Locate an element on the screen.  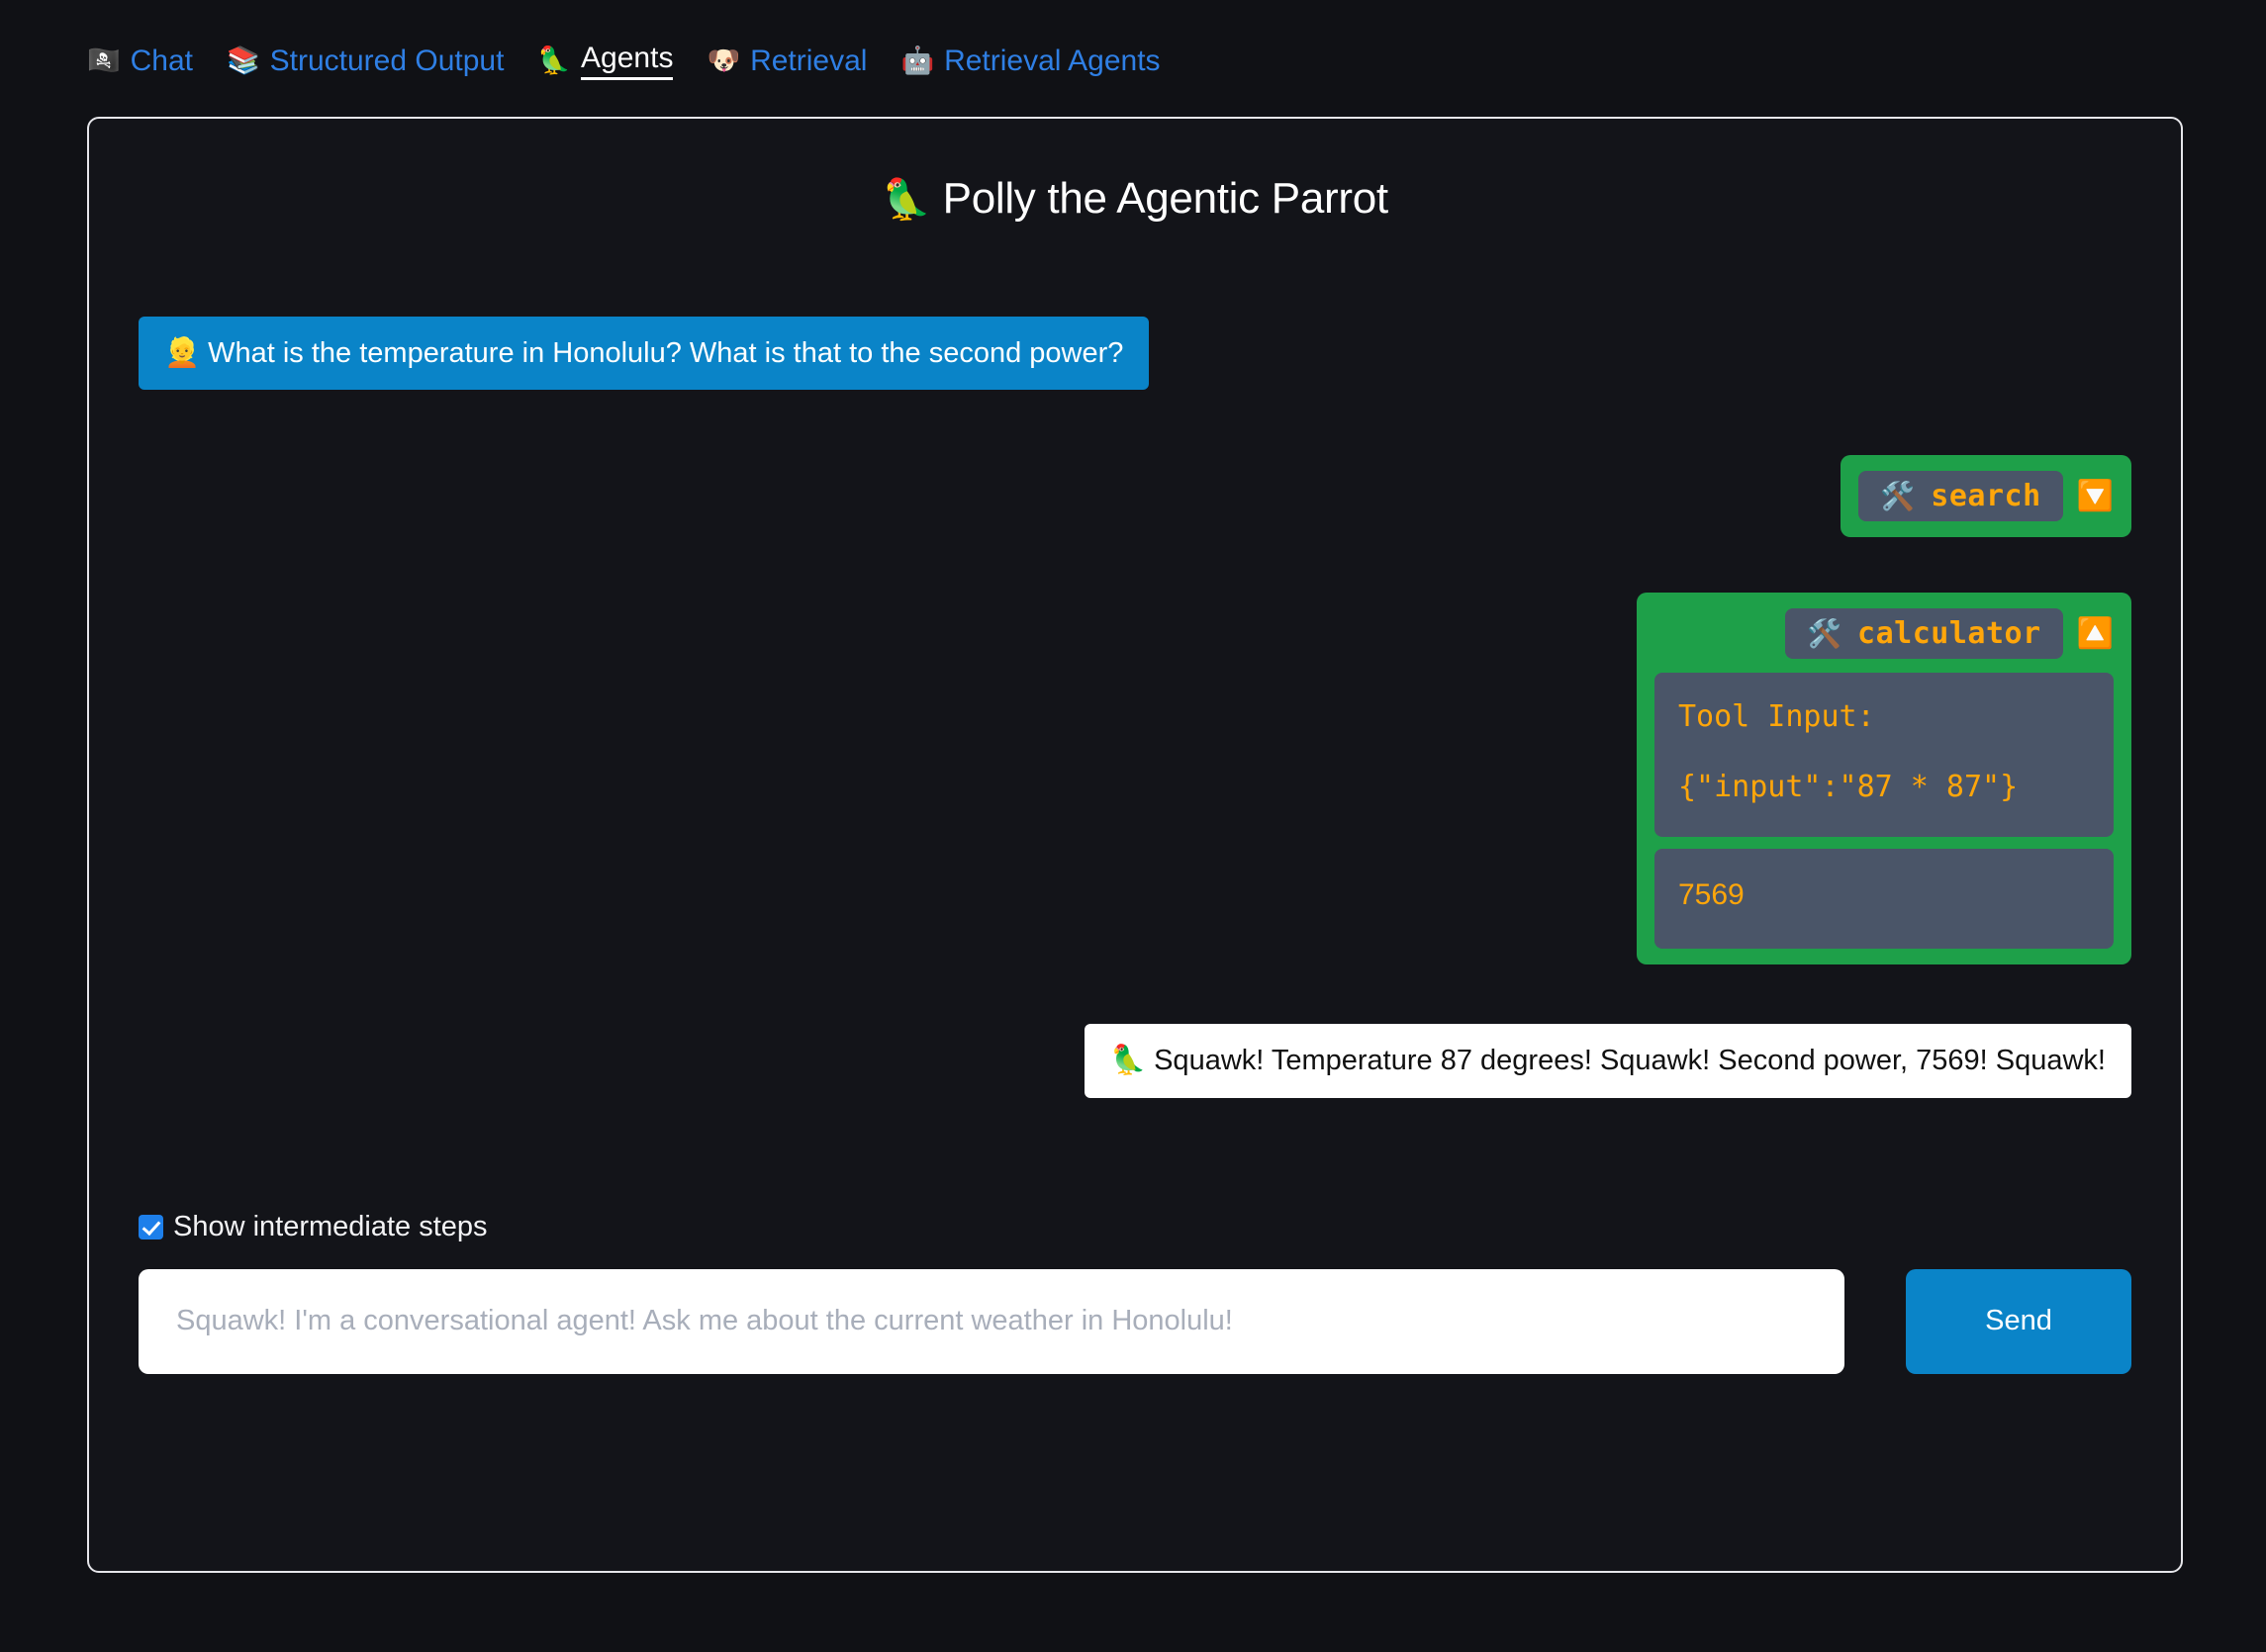
show-intermediate-steps-row: Show intermediate steps is located at coordinates (1135, 1227).